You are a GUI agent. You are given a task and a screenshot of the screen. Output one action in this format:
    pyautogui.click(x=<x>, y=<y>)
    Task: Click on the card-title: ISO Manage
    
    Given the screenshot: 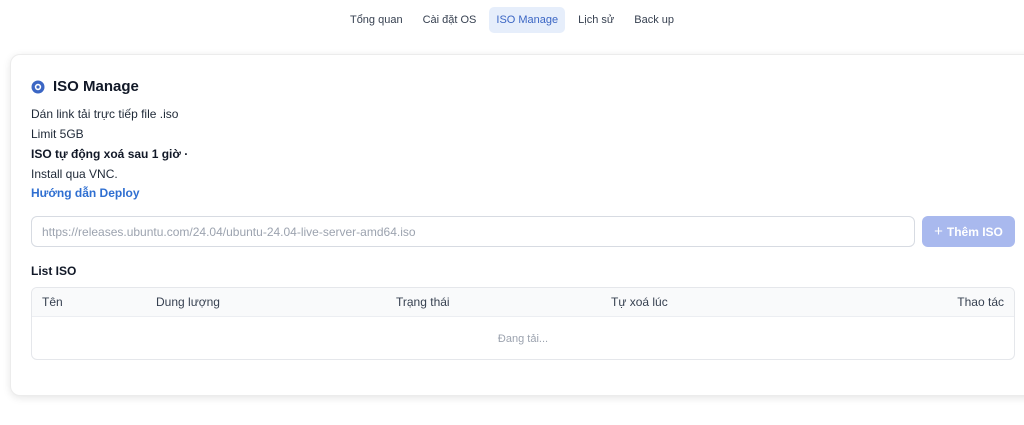 What is the action you would take?
    pyautogui.click(x=96, y=86)
    